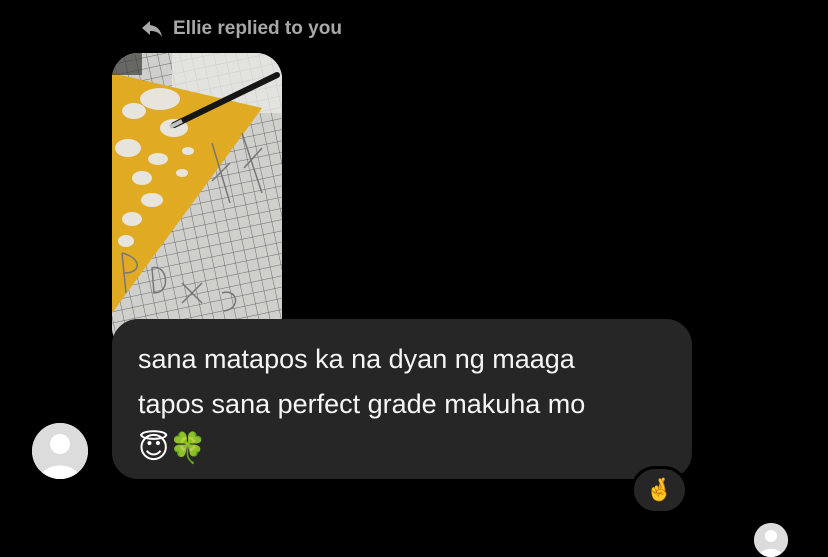  I want to click on message-emojis: 😇🍀, so click(172, 448).